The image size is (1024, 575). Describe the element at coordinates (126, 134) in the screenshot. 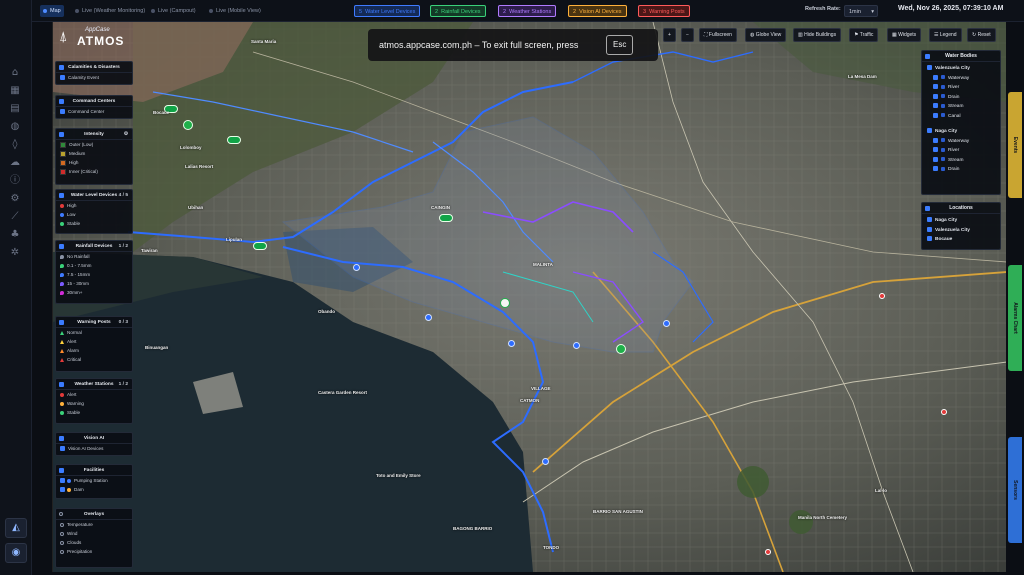

I see `gear-icon: ⚙` at that location.